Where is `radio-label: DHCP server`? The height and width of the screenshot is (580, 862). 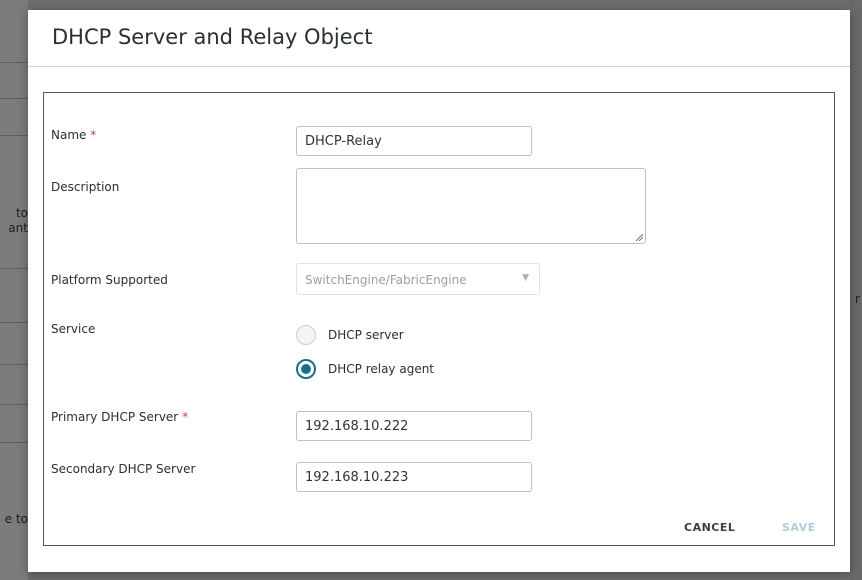 radio-label: DHCP server is located at coordinates (366, 335).